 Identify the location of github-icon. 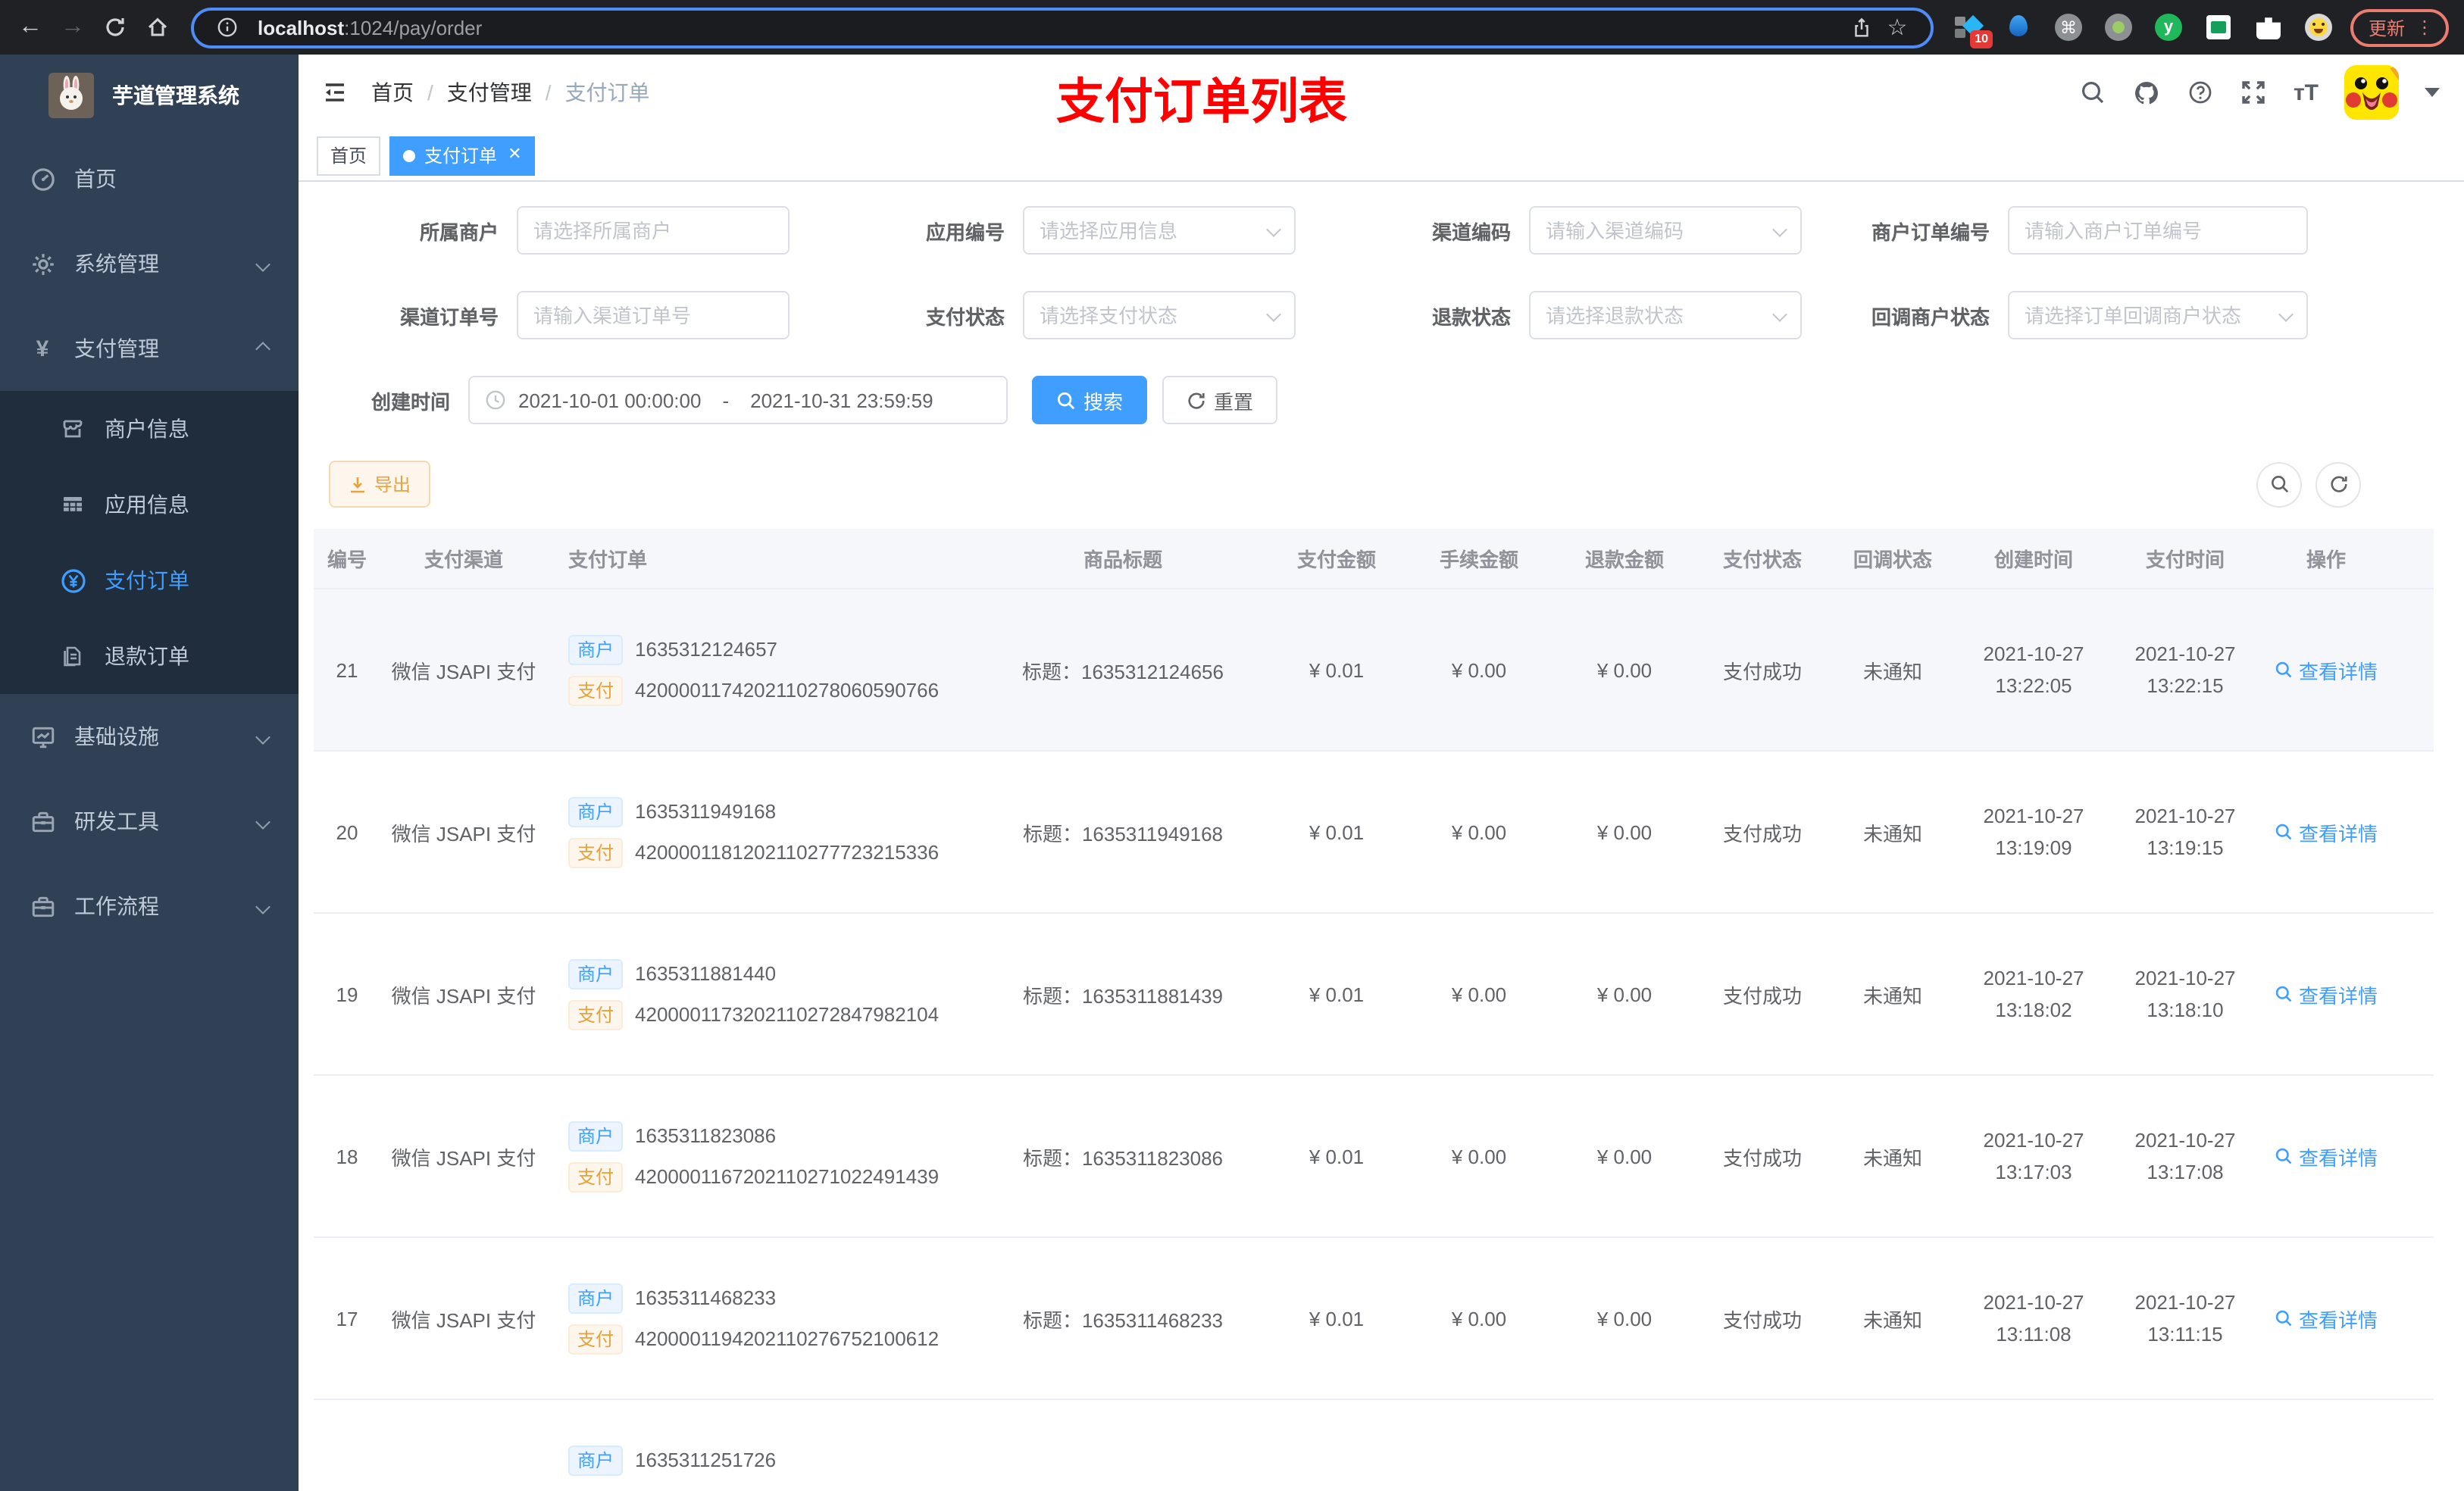
(2147, 92).